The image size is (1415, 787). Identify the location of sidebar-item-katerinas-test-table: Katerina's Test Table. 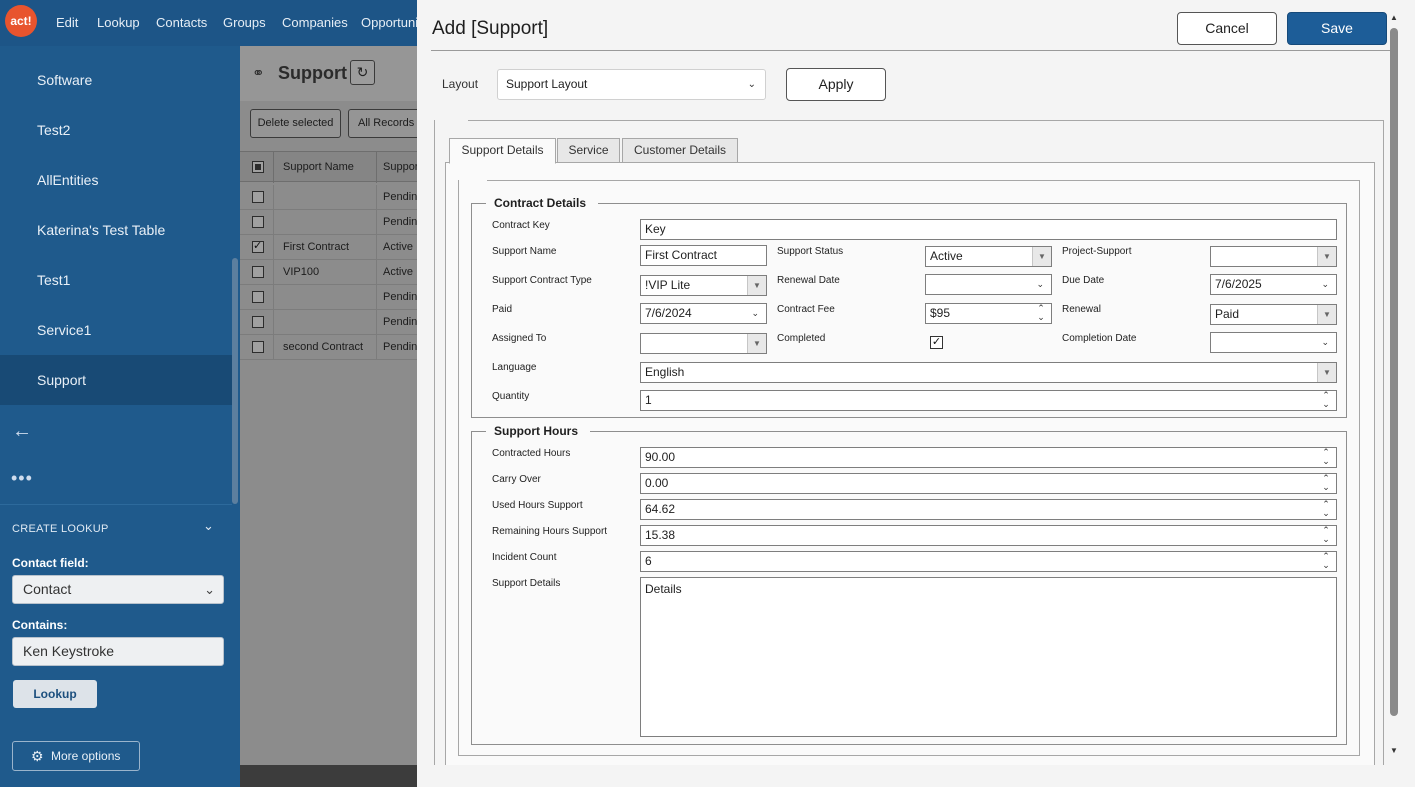
(116, 230).